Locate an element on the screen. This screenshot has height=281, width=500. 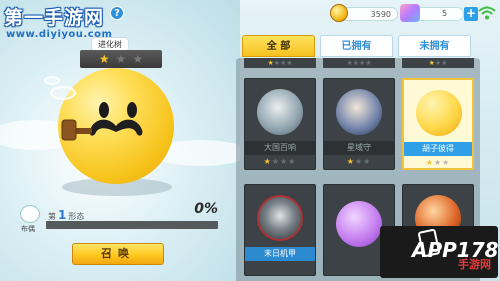
pet-face-icon is located at coordinates (102, 121).